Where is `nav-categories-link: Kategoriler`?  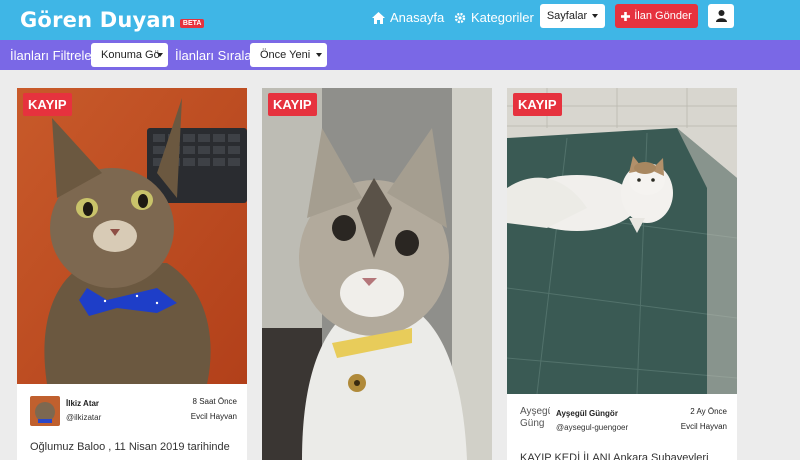
nav-categories-link: Kategoriler is located at coordinates (494, 17).